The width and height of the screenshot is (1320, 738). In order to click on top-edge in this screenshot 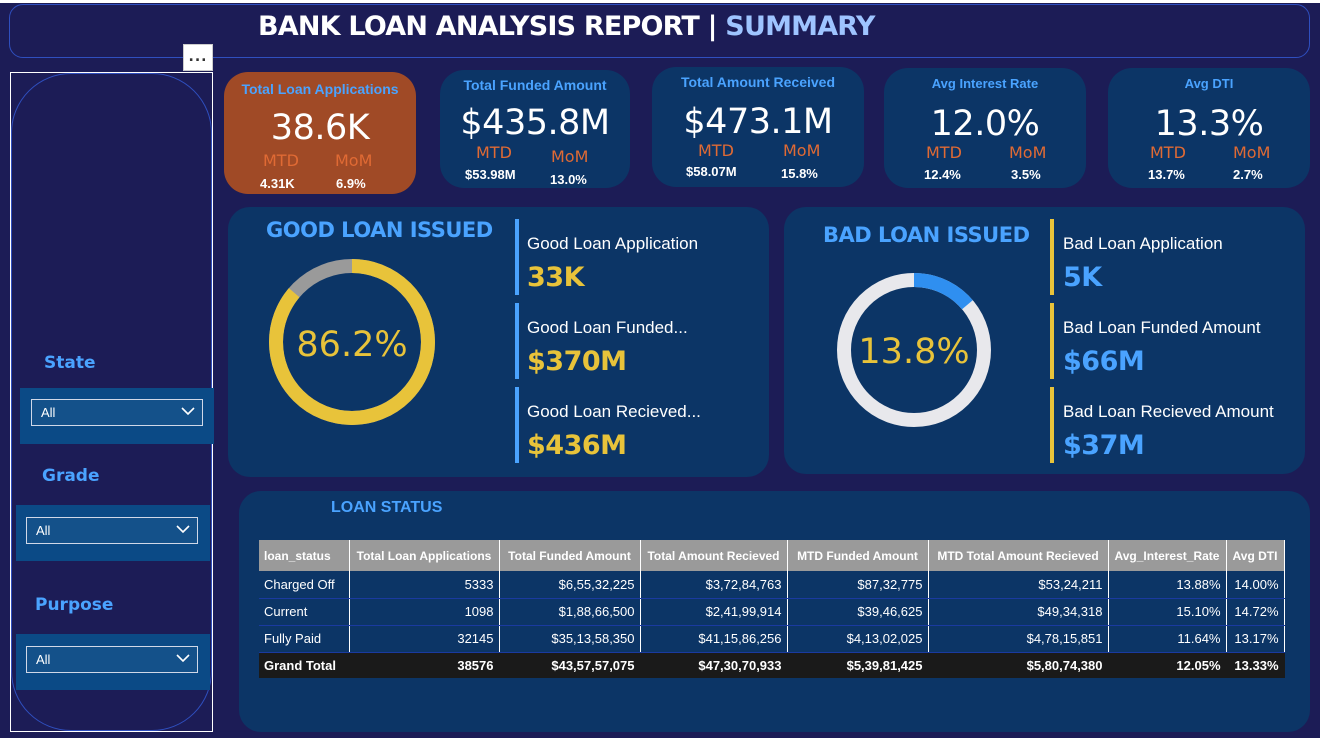, I will do `click(660, 1)`.